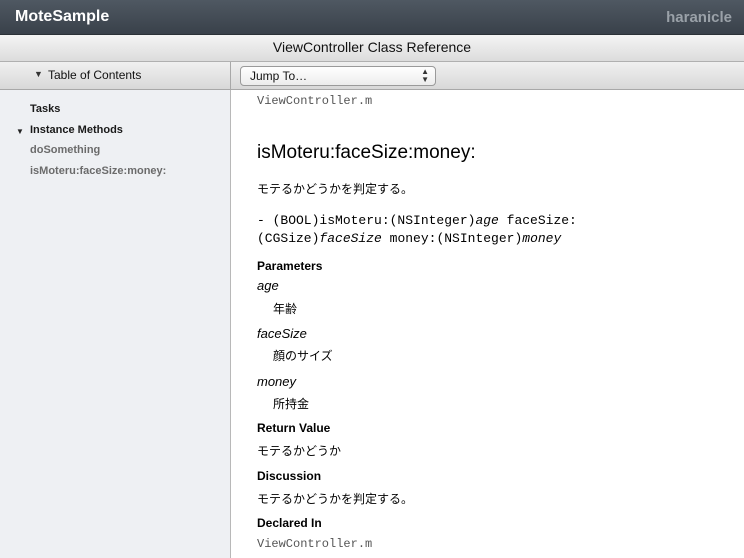  Describe the element at coordinates (76, 130) in the screenshot. I see `sidebar-item-instance-methods: Instance Methods` at that location.